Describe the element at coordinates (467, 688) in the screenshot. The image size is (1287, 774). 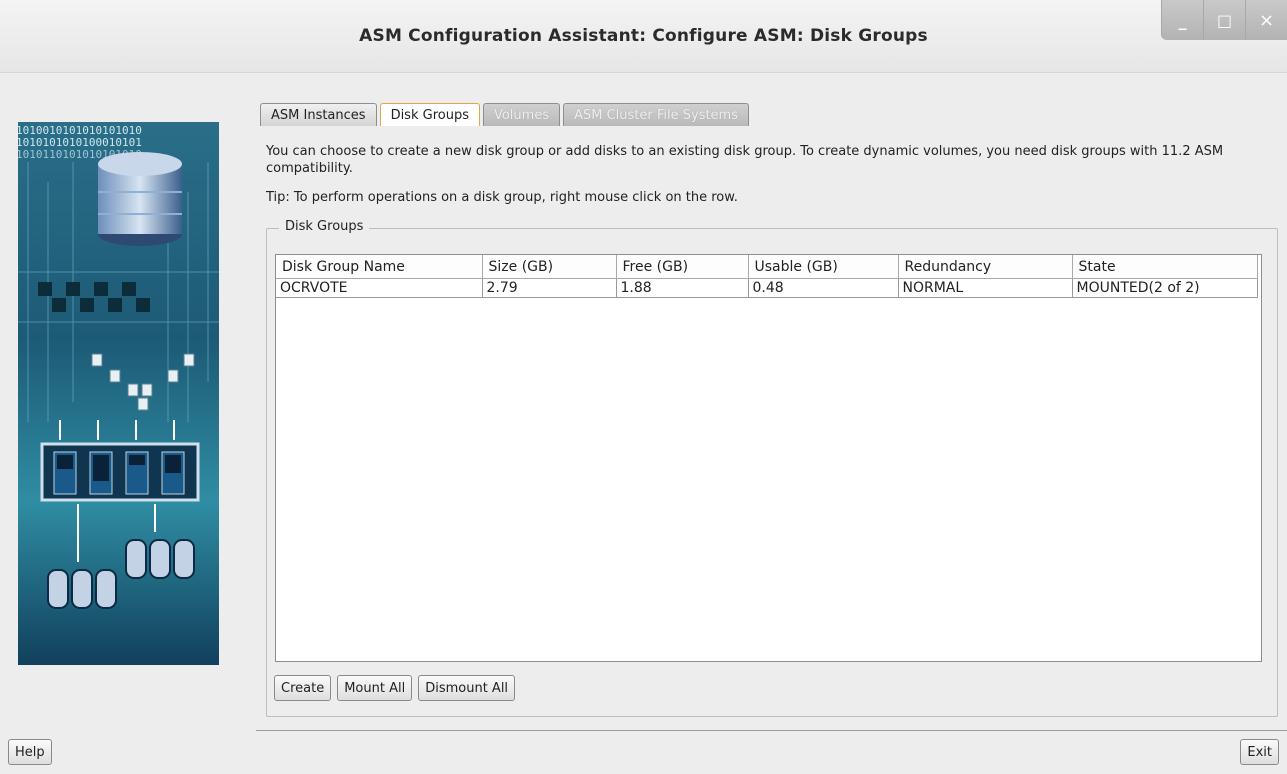
I see `dismount-all-button: Dismount All` at that location.